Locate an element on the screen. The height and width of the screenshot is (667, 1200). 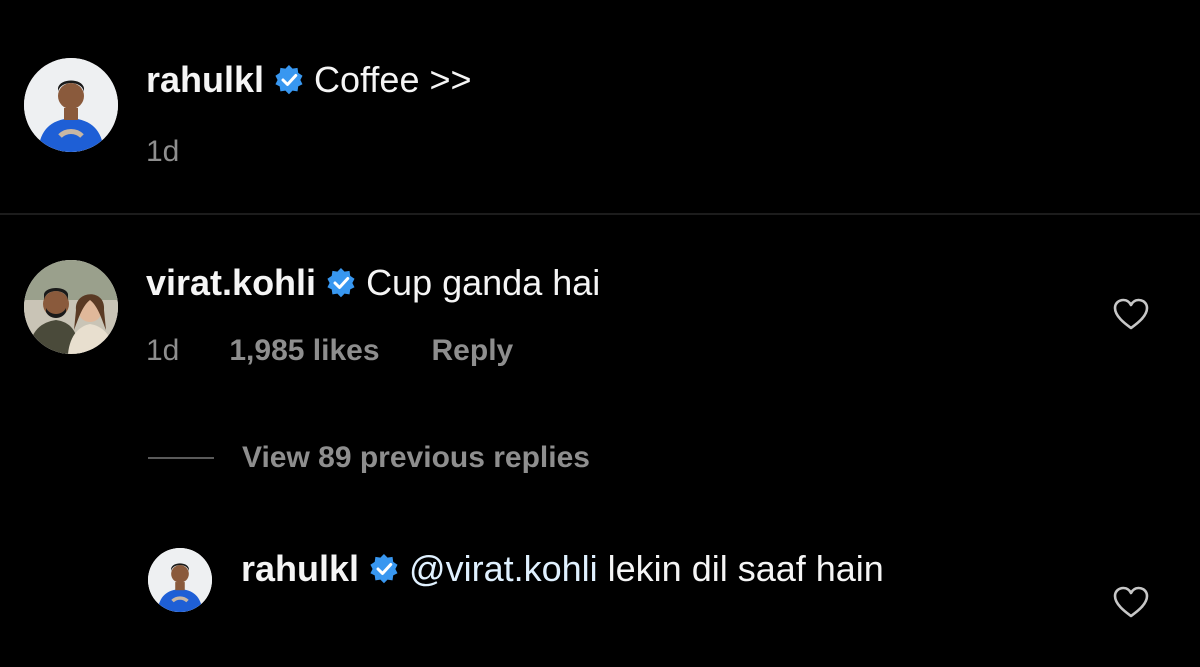
replies-divider-line is located at coordinates (181, 458).